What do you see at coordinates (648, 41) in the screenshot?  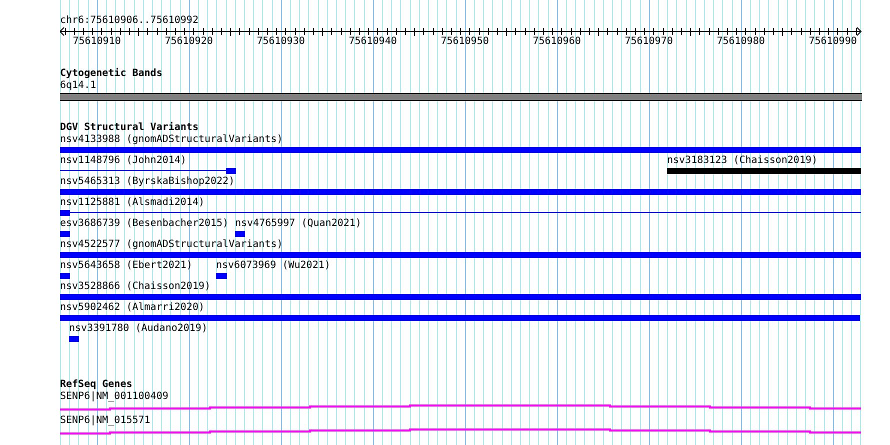 I see `ruler-label: 75610970` at bounding box center [648, 41].